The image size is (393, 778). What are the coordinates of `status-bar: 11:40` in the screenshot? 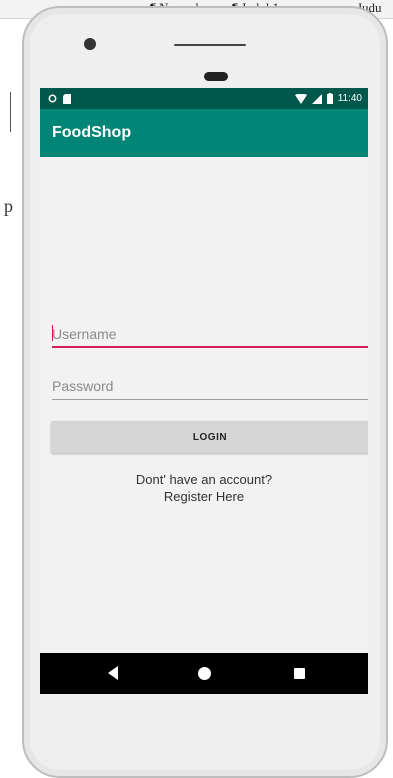 It's located at (204, 98).